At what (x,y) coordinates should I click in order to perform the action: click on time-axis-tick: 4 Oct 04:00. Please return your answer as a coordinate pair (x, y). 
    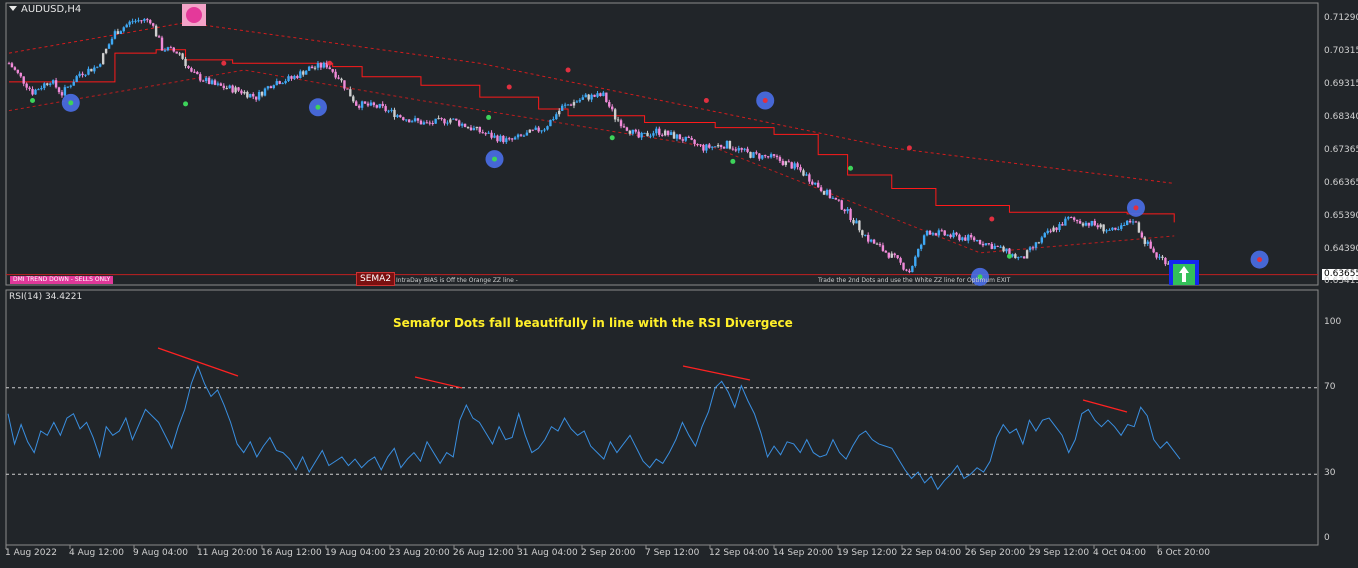
    Looking at the image, I should click on (1119, 553).